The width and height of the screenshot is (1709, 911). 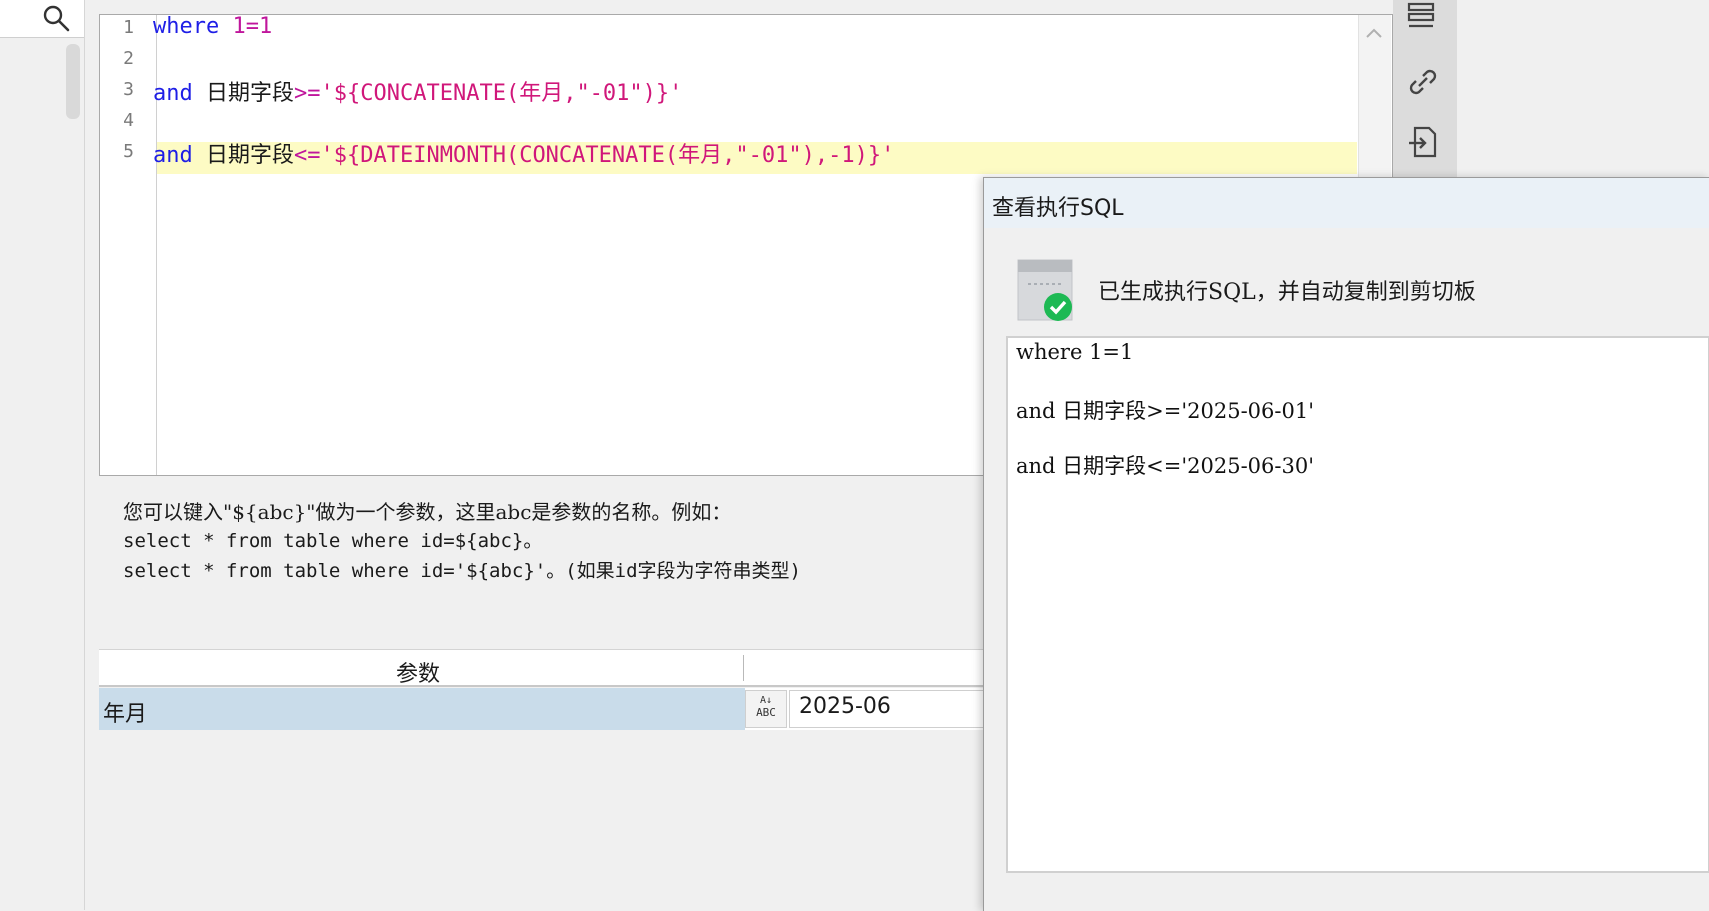 What do you see at coordinates (422, 709) in the screenshot?
I see `param-name-cell` at bounding box center [422, 709].